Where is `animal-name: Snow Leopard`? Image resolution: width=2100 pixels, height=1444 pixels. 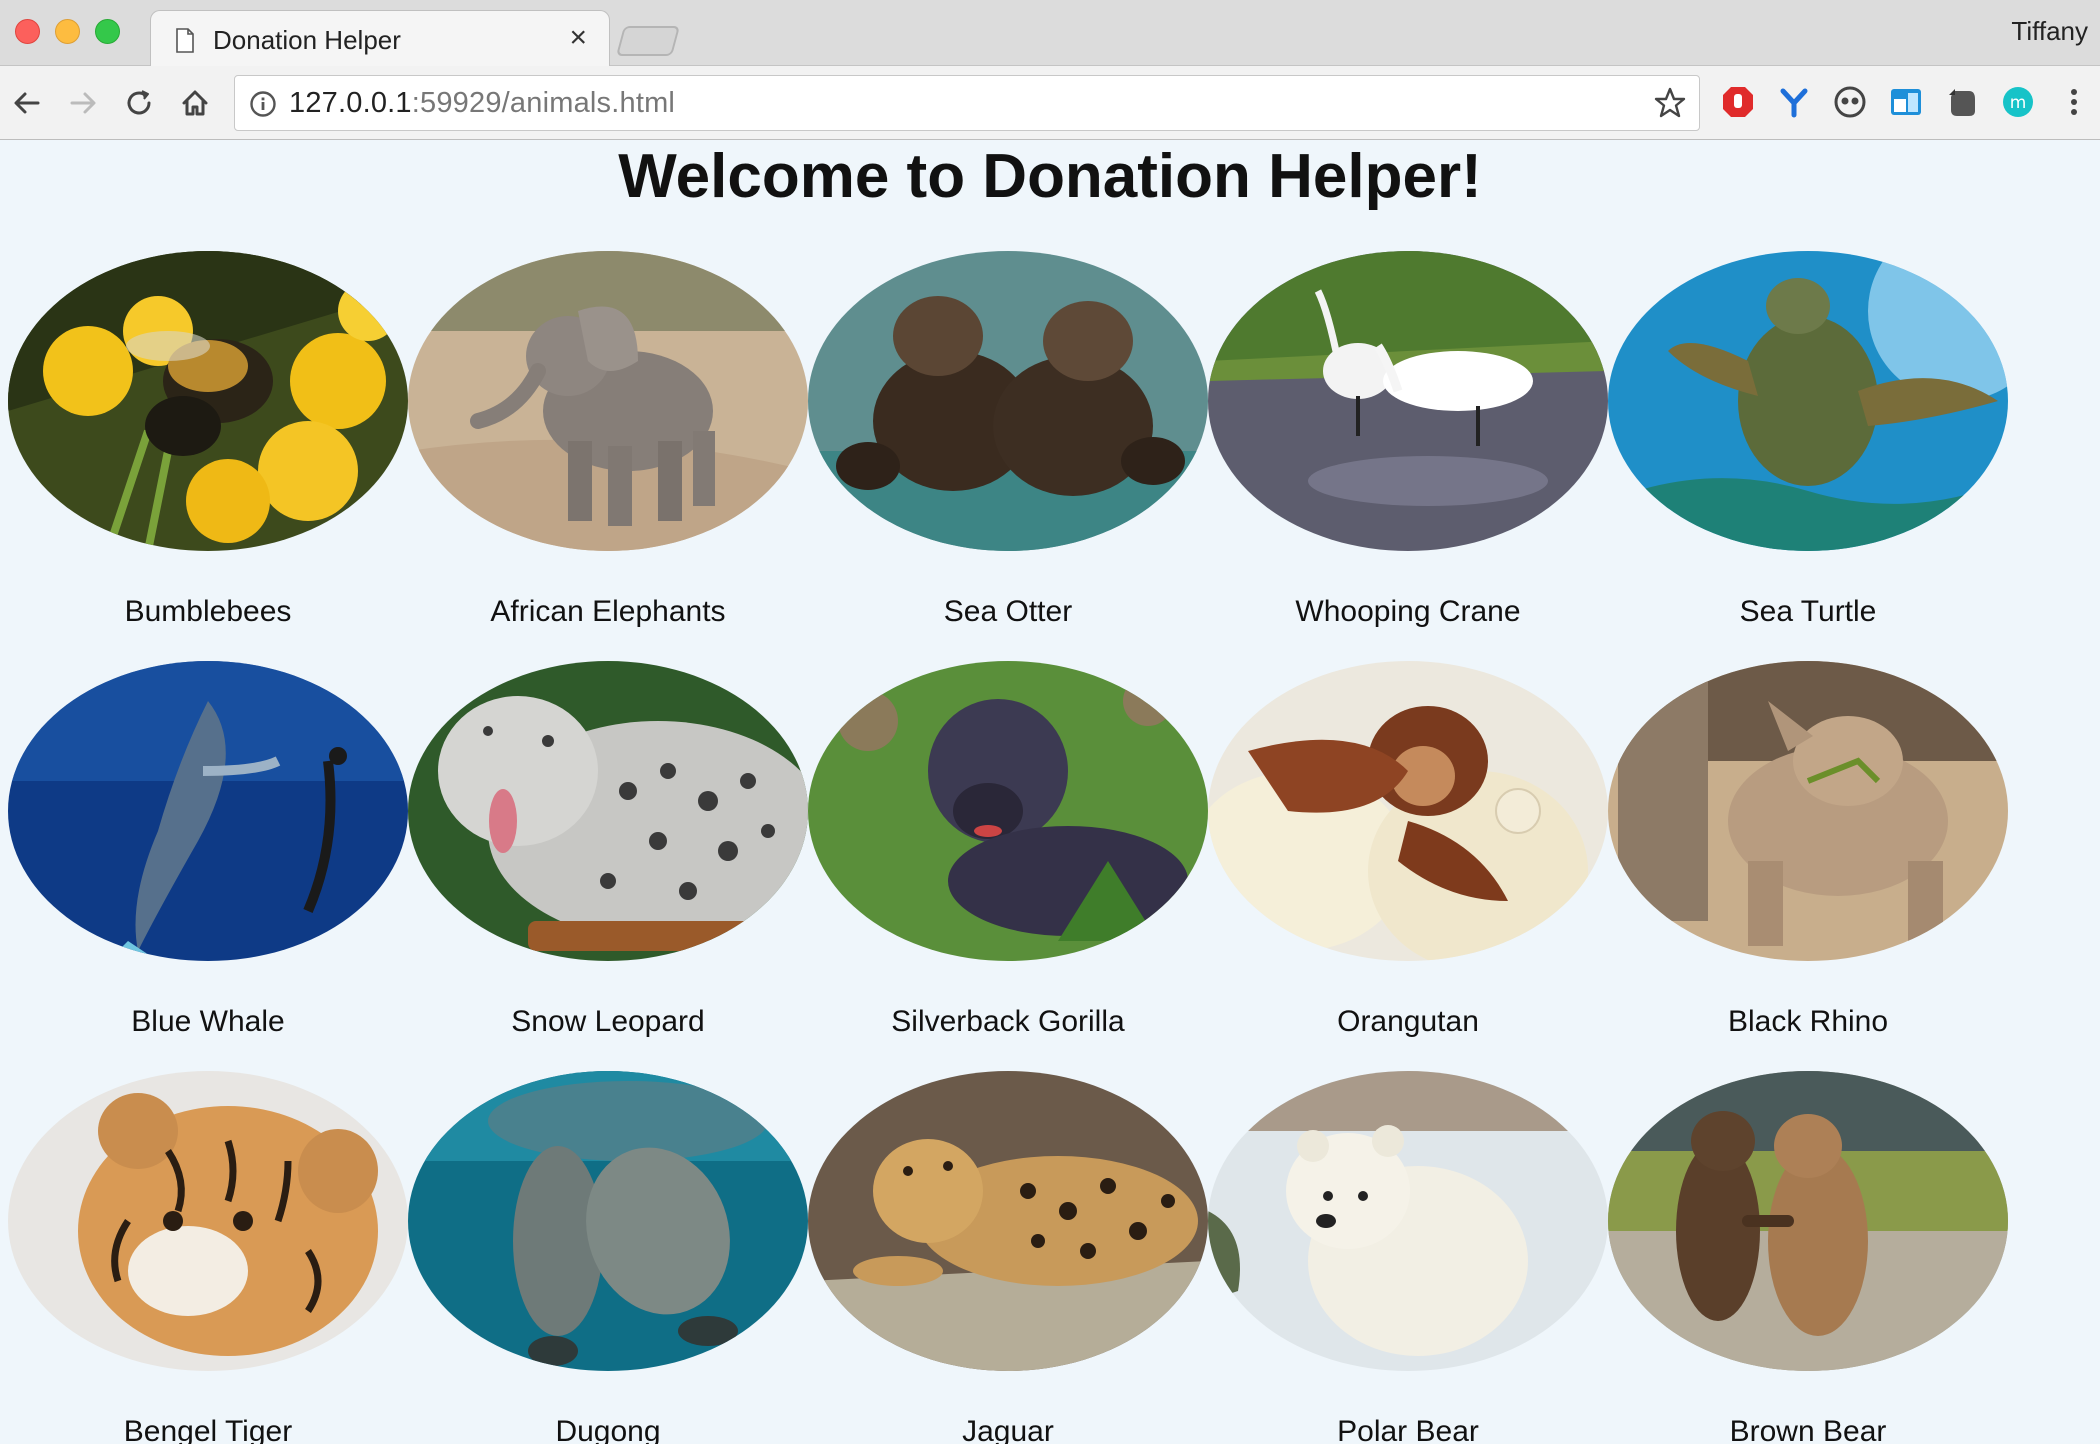
animal-name: Snow Leopard is located at coordinates (608, 1021).